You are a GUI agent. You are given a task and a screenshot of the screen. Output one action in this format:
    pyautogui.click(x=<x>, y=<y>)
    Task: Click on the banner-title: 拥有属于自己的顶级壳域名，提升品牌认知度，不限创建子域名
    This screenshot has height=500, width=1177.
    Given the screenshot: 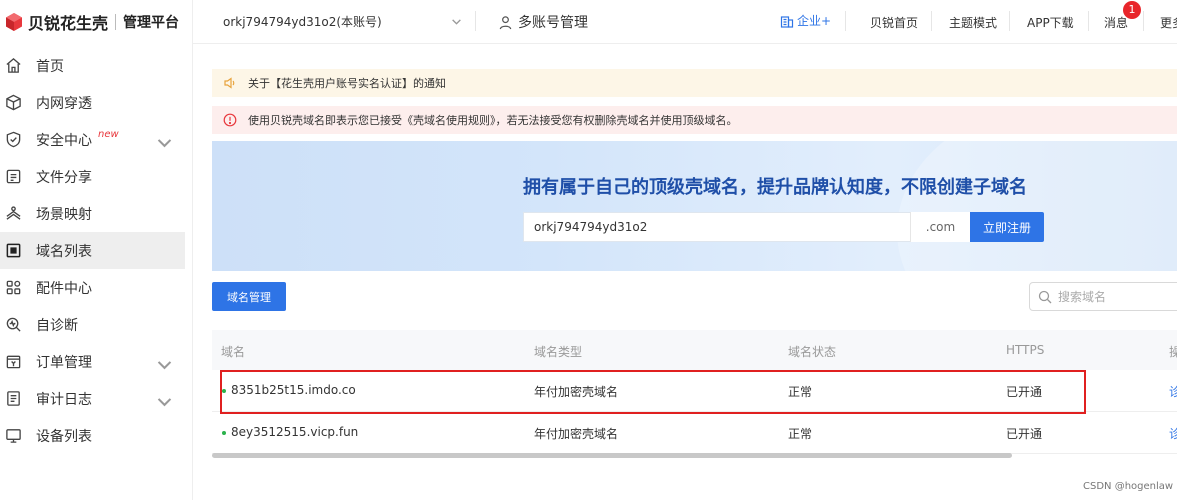 What is the action you would take?
    pyautogui.click(x=775, y=187)
    